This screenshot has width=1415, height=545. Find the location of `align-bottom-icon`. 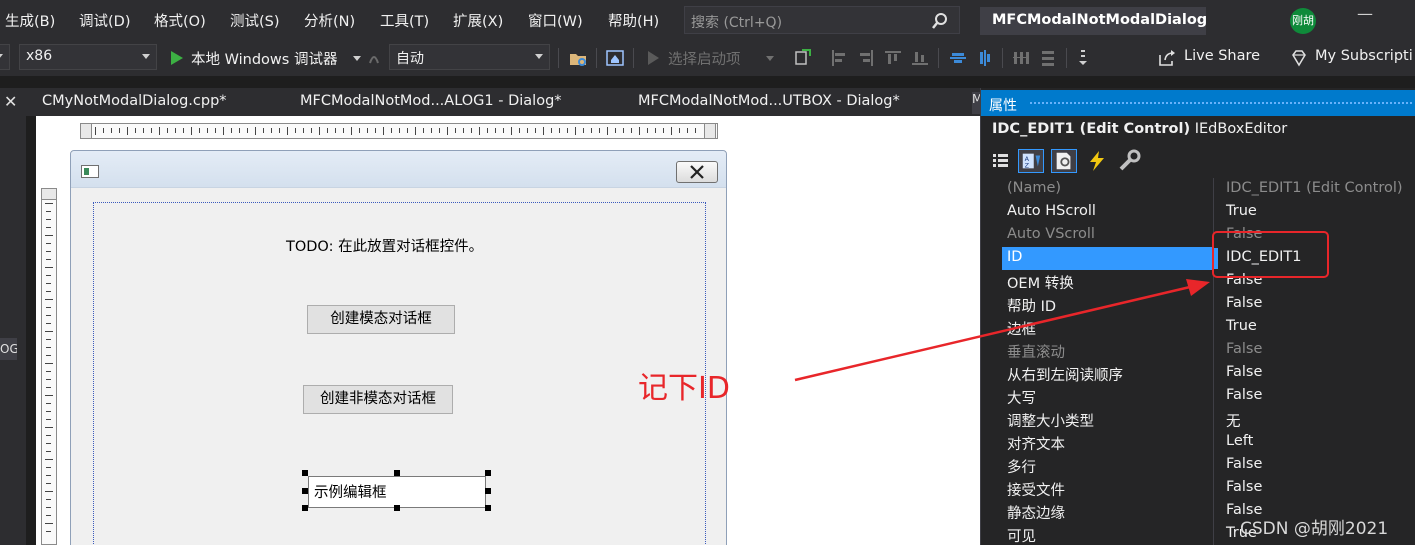

align-bottom-icon is located at coordinates (920, 58).